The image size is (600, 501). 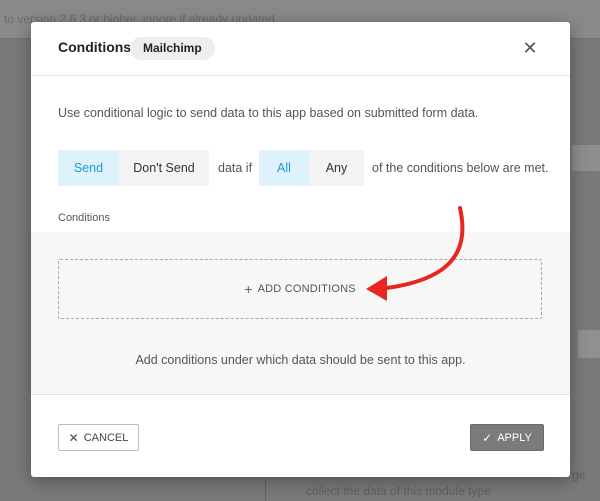 What do you see at coordinates (88, 168) in the screenshot?
I see `send-option-button: Send` at bounding box center [88, 168].